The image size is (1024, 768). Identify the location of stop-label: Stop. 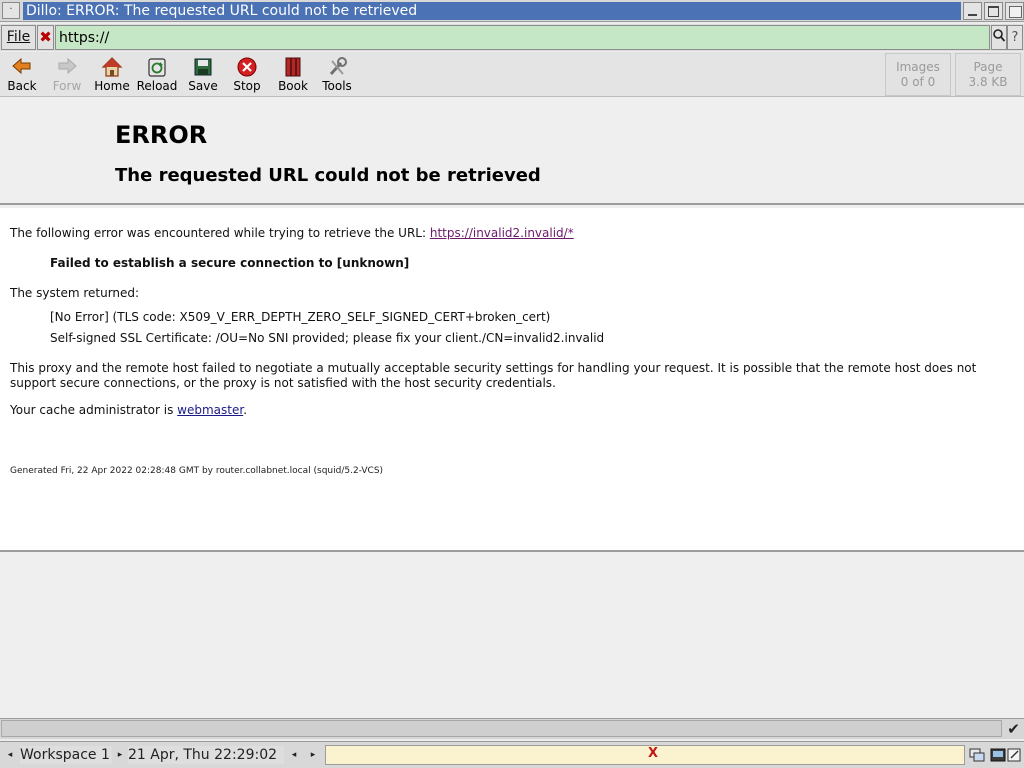
(247, 86).